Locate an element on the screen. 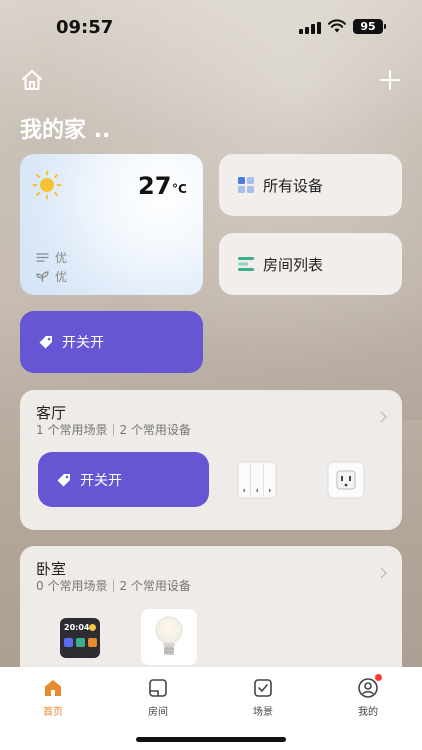 Image resolution: width=422 pixels, height=750 pixels. triple-switch-icon is located at coordinates (257, 480).